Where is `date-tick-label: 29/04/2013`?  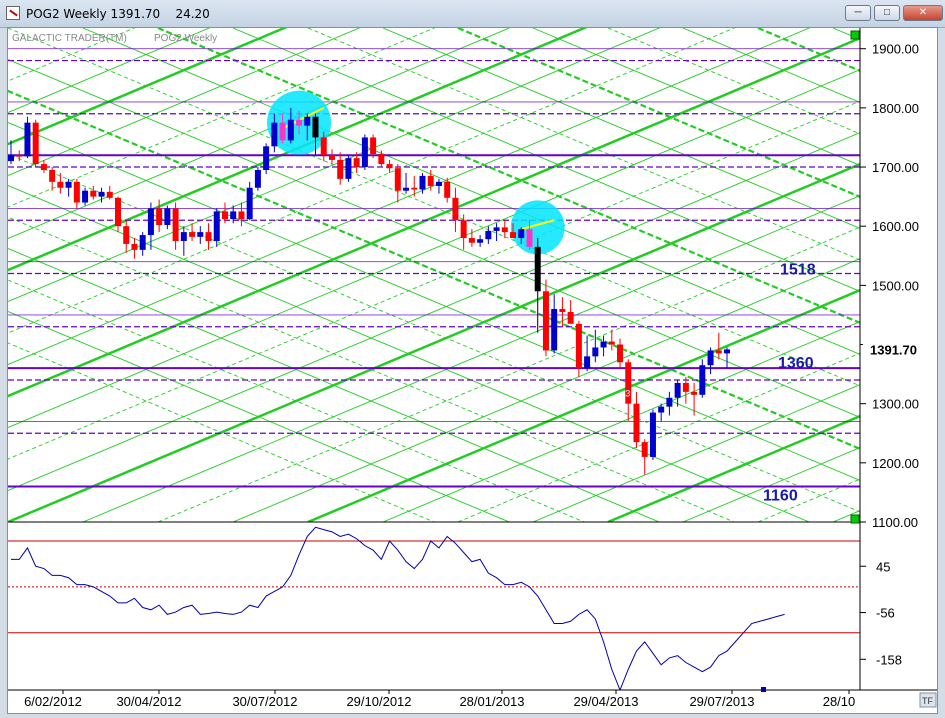
date-tick-label: 29/04/2013 is located at coordinates (605, 701).